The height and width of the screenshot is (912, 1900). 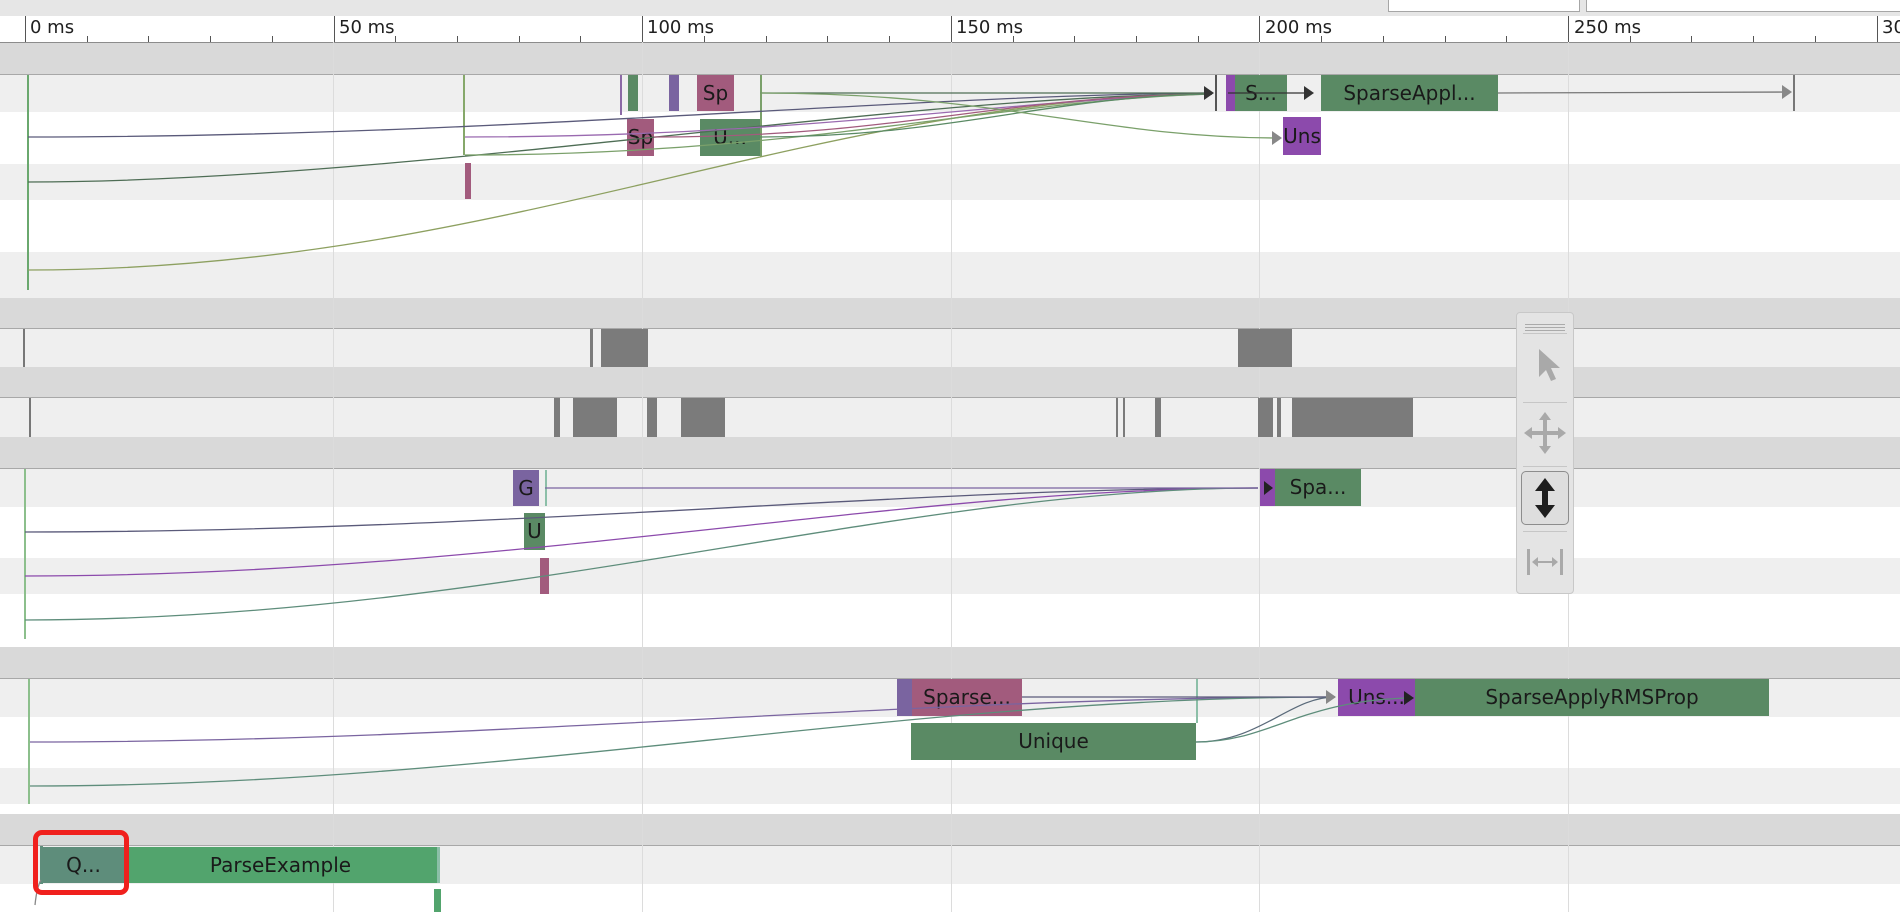 I want to click on zoom-tool-button, so click(x=1545, y=498).